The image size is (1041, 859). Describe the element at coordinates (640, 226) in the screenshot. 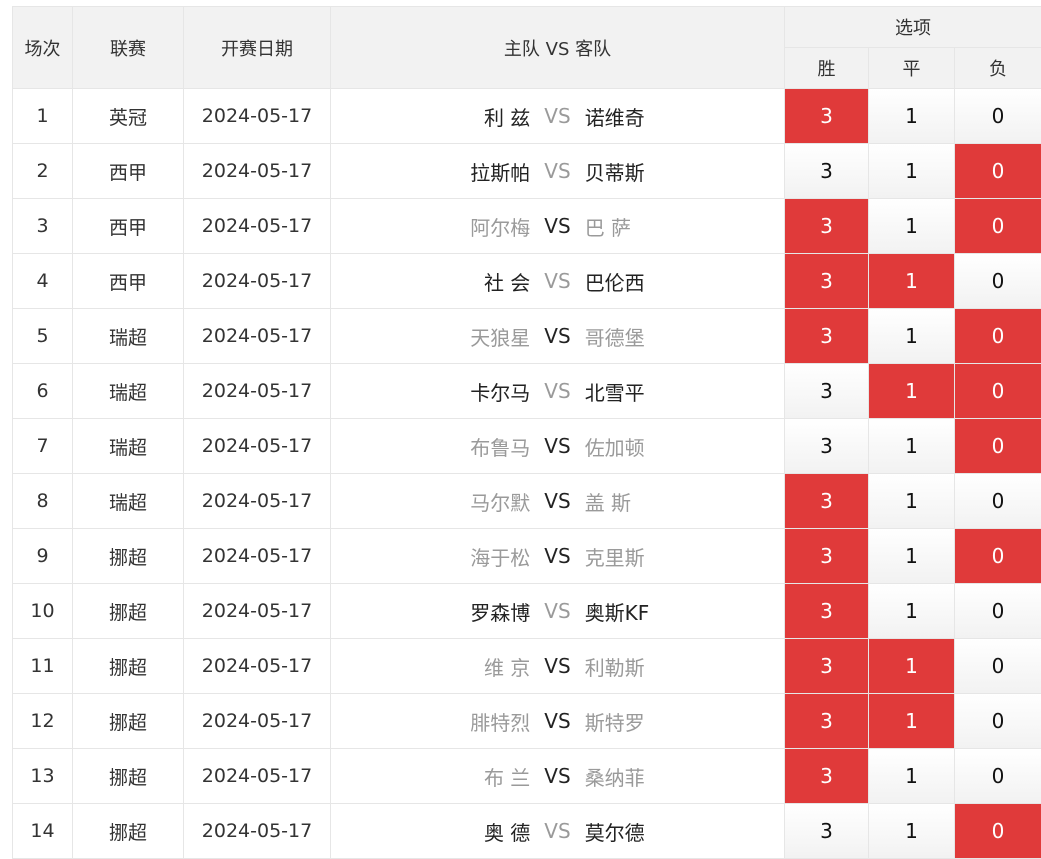

I see `away-team: 巴 萨` at that location.